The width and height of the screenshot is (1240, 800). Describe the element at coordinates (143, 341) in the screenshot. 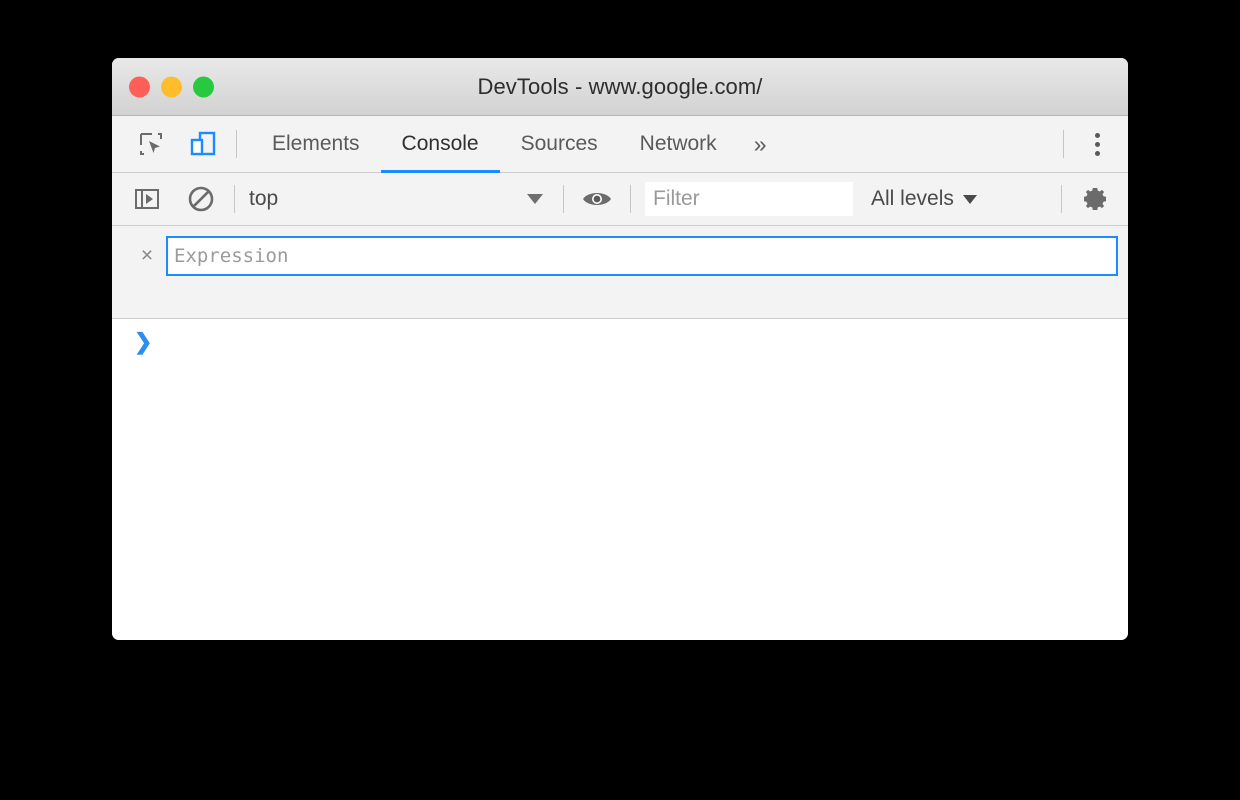

I see `console-prompt-chevron-icon: ❯` at that location.